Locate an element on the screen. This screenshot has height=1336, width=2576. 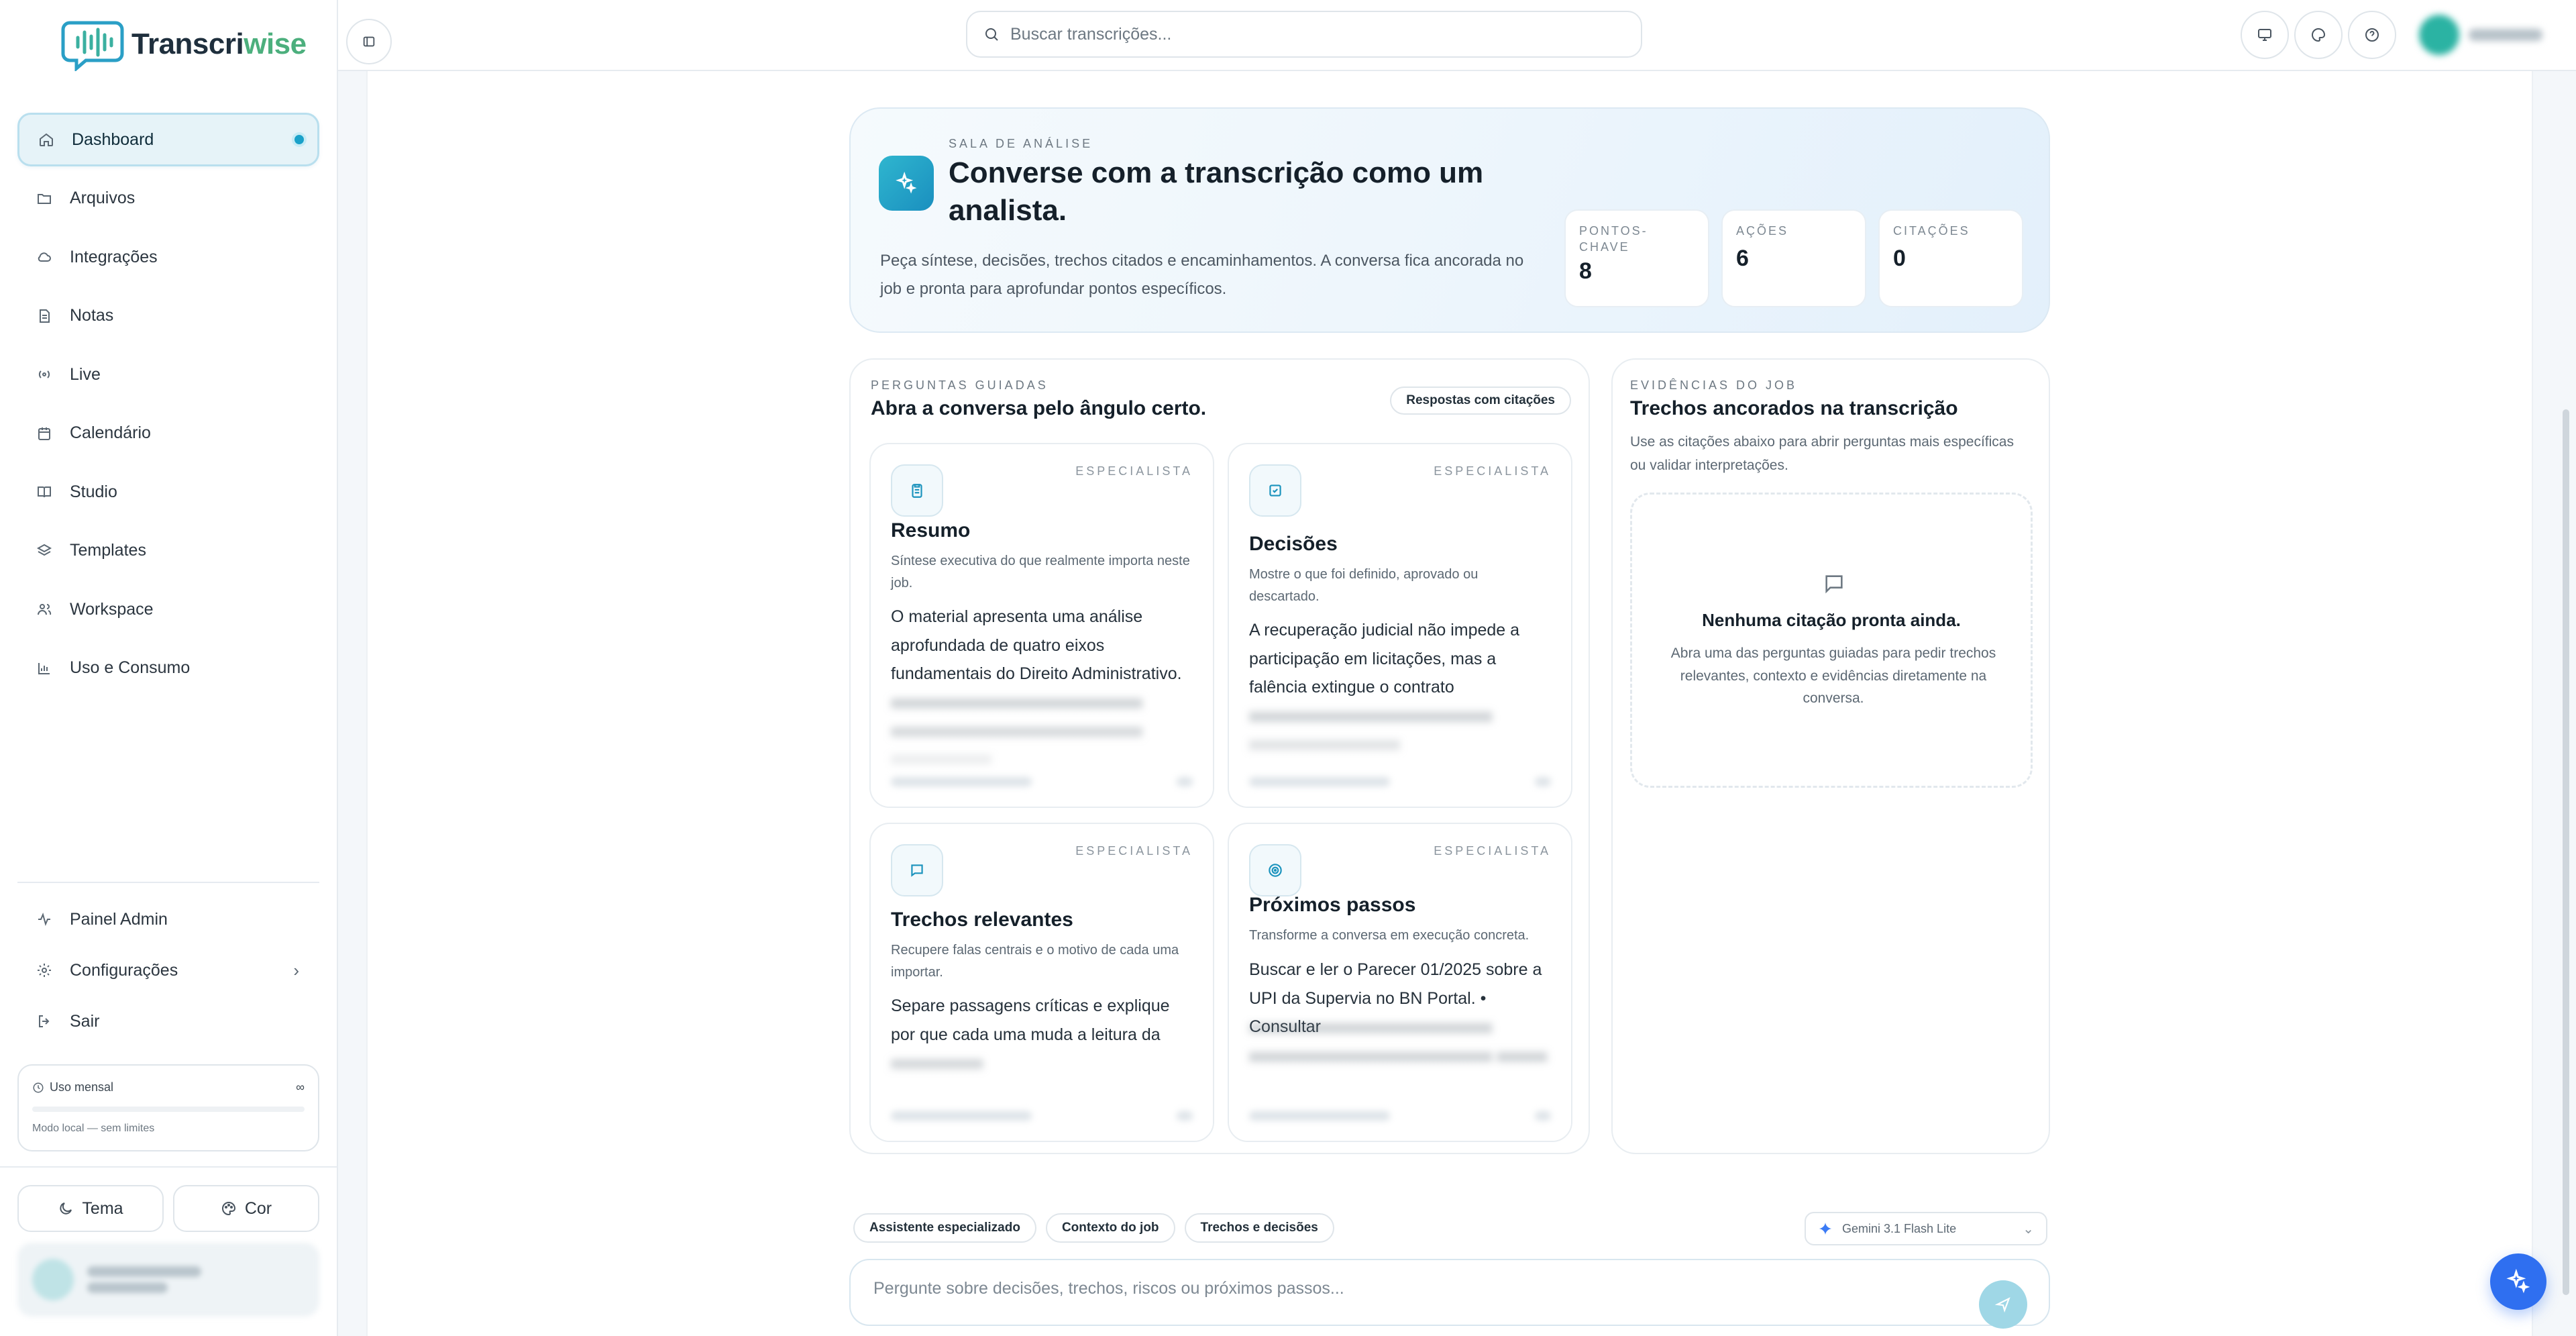
stat-card-pontos-chave: PONTOS-CHAVE 8 is located at coordinates (1636, 258).